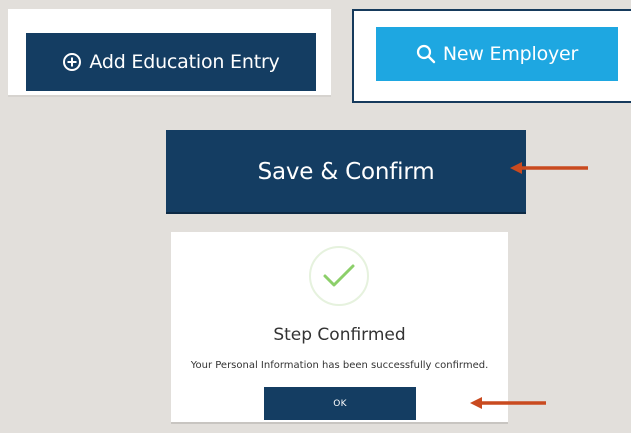  Describe the element at coordinates (339, 335) in the screenshot. I see `dialog-title: Step Confirmed` at that location.